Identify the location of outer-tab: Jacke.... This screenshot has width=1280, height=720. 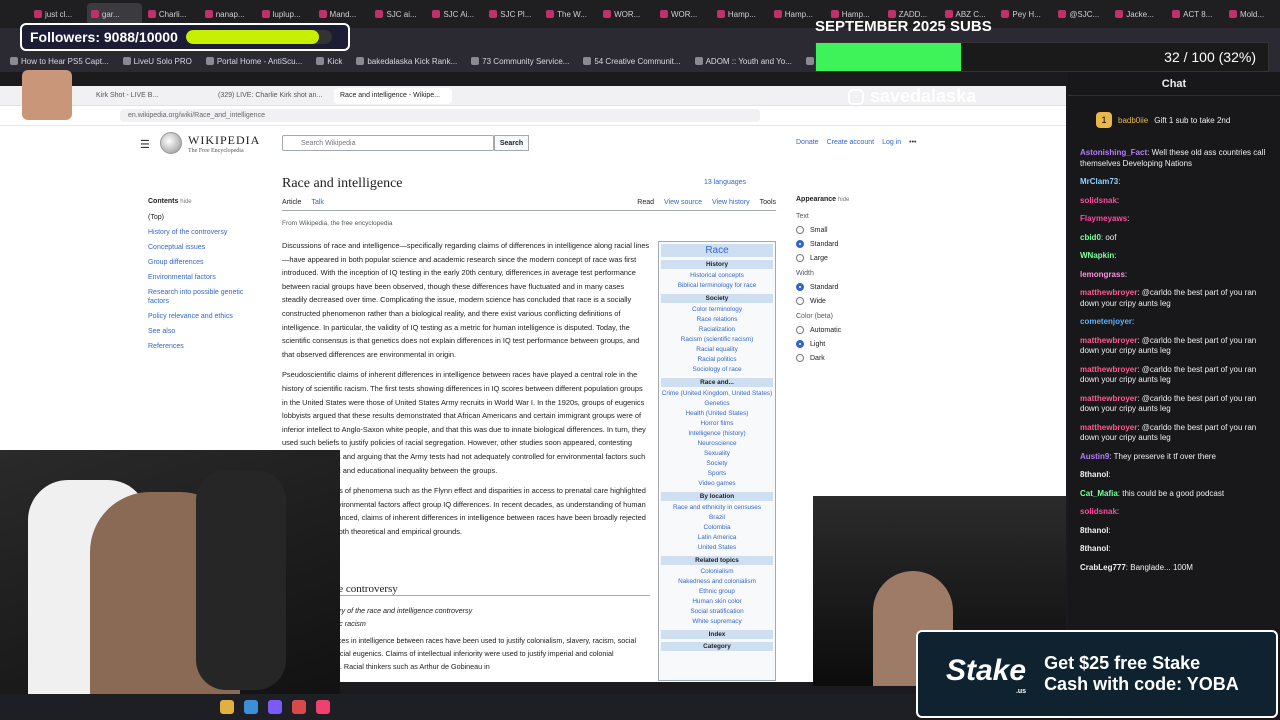
(1138, 14).